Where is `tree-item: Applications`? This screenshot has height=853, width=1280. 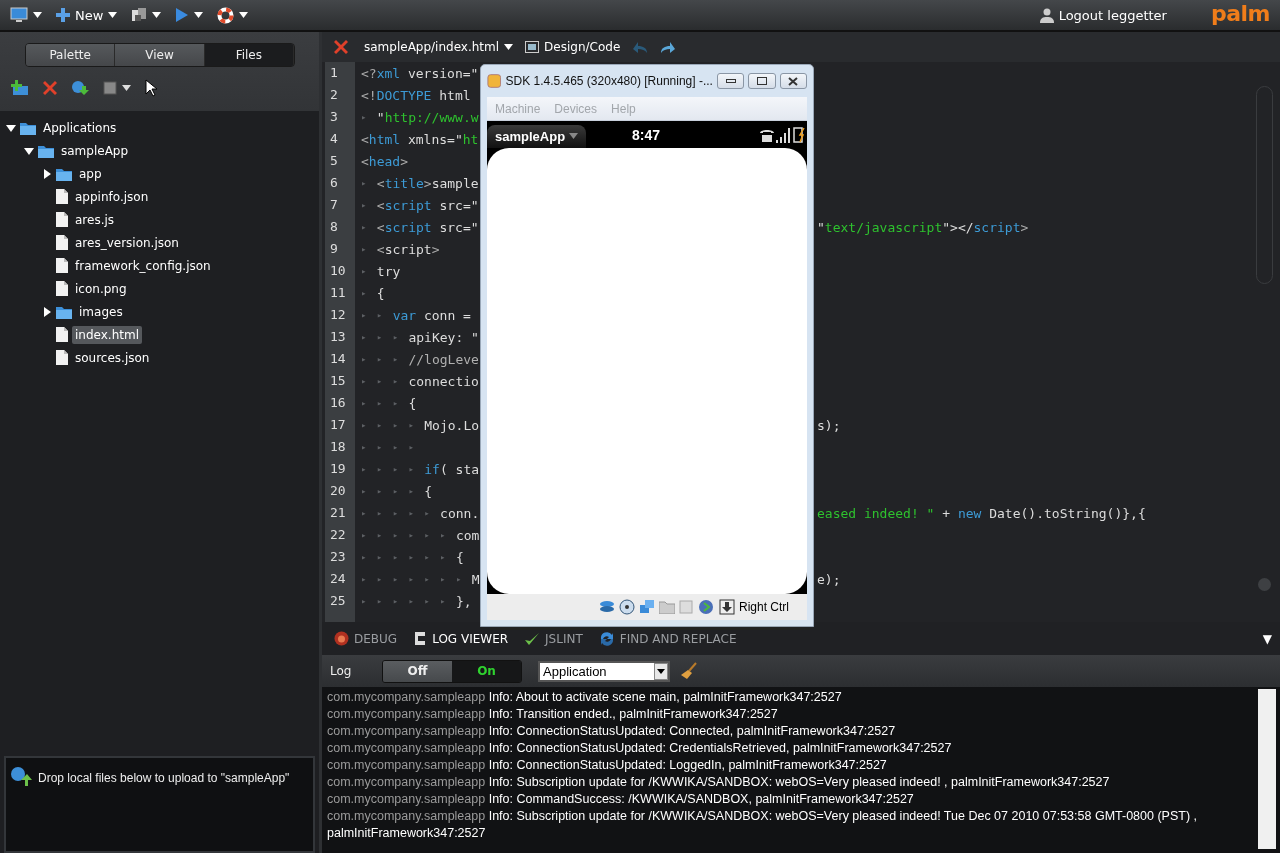 tree-item: Applications is located at coordinates (80, 127).